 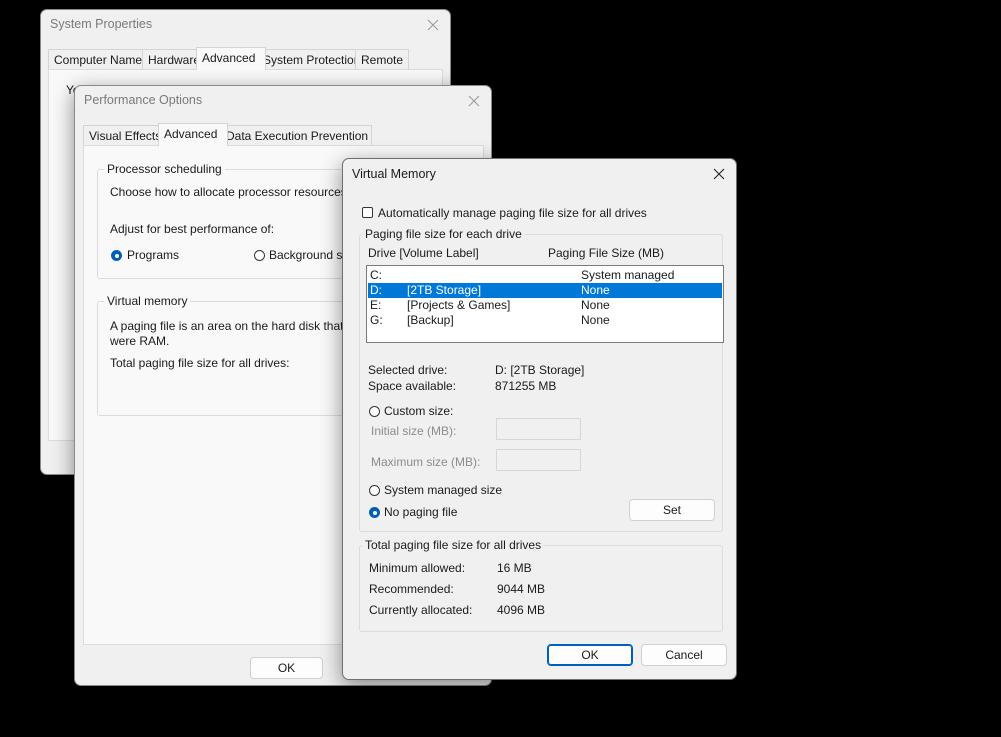 What do you see at coordinates (101, 59) in the screenshot?
I see `tab-computer-name: Computer Name` at bounding box center [101, 59].